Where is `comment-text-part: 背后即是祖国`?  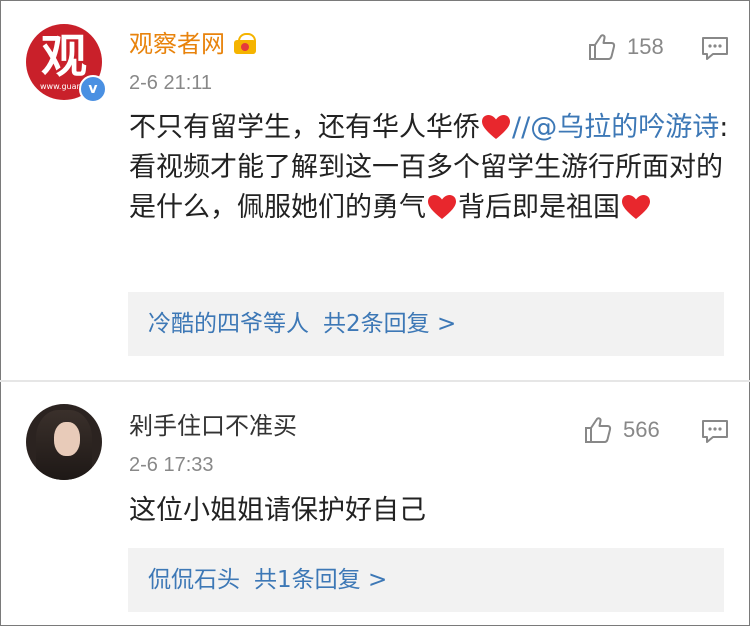
comment-text-part: 背后即是祖国 is located at coordinates (539, 207).